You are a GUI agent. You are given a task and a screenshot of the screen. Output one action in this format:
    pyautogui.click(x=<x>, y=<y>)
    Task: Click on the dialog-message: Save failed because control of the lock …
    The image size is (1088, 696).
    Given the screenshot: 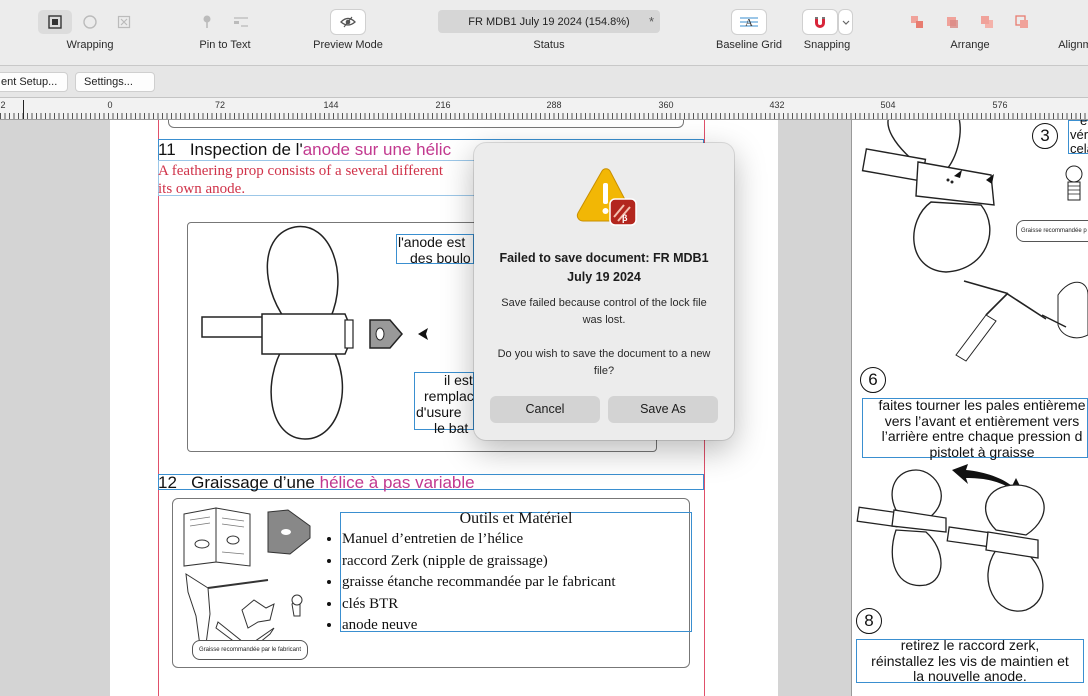 What is the action you would take?
    pyautogui.click(x=604, y=311)
    